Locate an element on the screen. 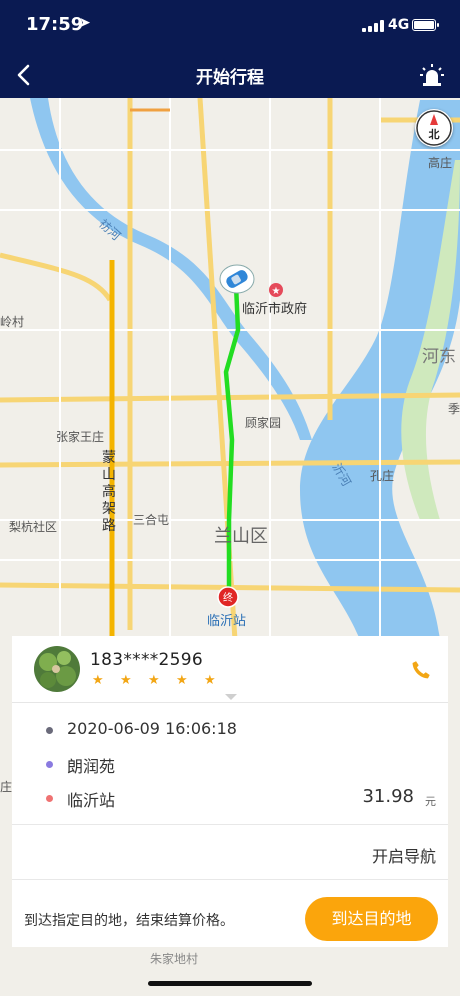 The width and height of the screenshot is (460, 996). car-marker-icon is located at coordinates (237, 279).